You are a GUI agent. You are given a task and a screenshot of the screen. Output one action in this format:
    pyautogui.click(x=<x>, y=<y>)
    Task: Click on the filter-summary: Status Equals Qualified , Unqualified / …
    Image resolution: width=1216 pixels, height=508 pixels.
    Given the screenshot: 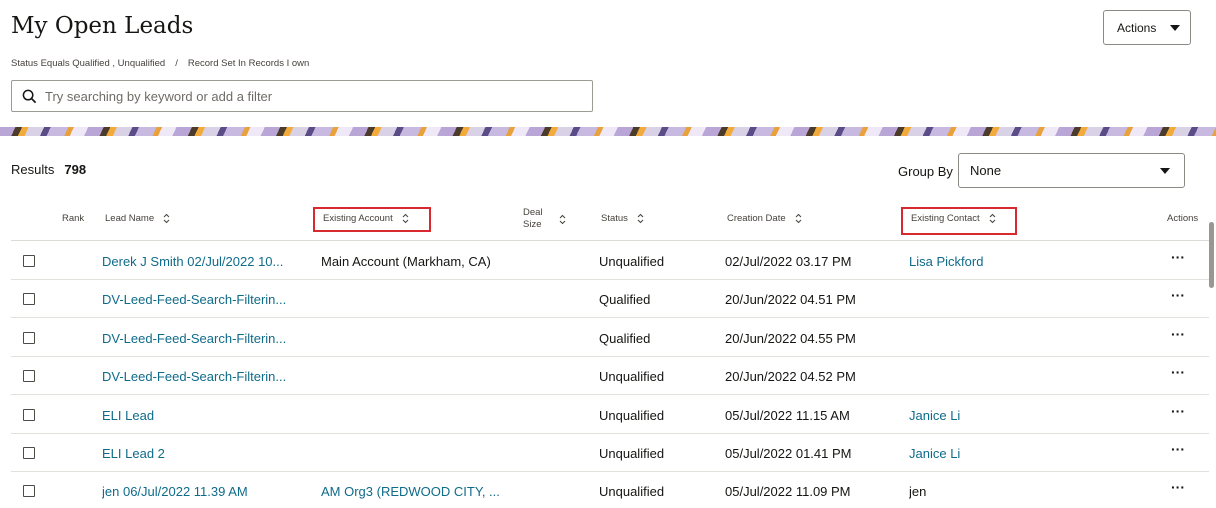 What is the action you would take?
    pyautogui.click(x=160, y=63)
    